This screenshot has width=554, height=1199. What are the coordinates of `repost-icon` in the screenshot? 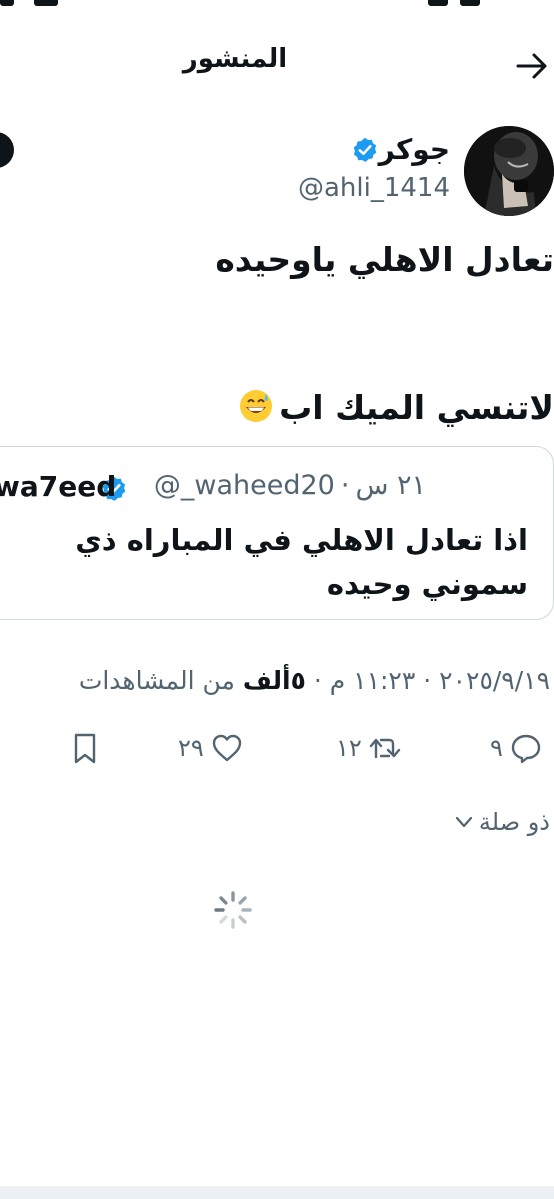 It's located at (384, 748).